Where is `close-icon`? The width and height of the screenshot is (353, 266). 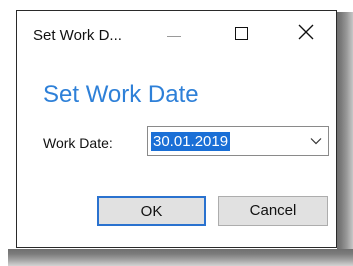
close-icon is located at coordinates (306, 32).